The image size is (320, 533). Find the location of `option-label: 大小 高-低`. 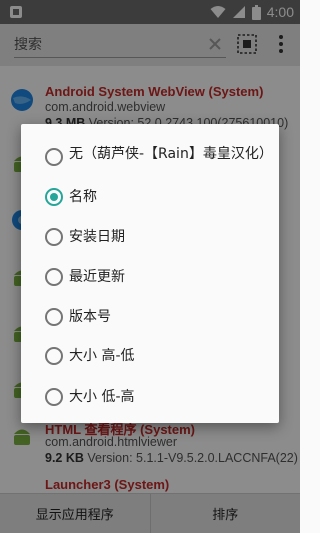

option-label: 大小 高-低 is located at coordinates (102, 356).